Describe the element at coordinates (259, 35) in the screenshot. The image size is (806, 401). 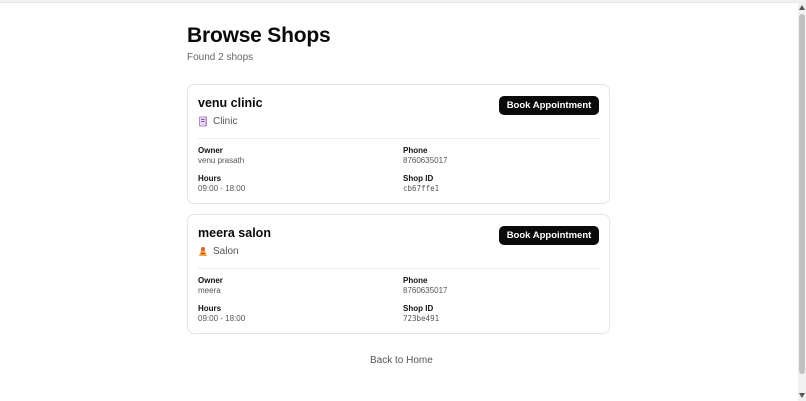
I see `page-title: Browse Shops` at that location.